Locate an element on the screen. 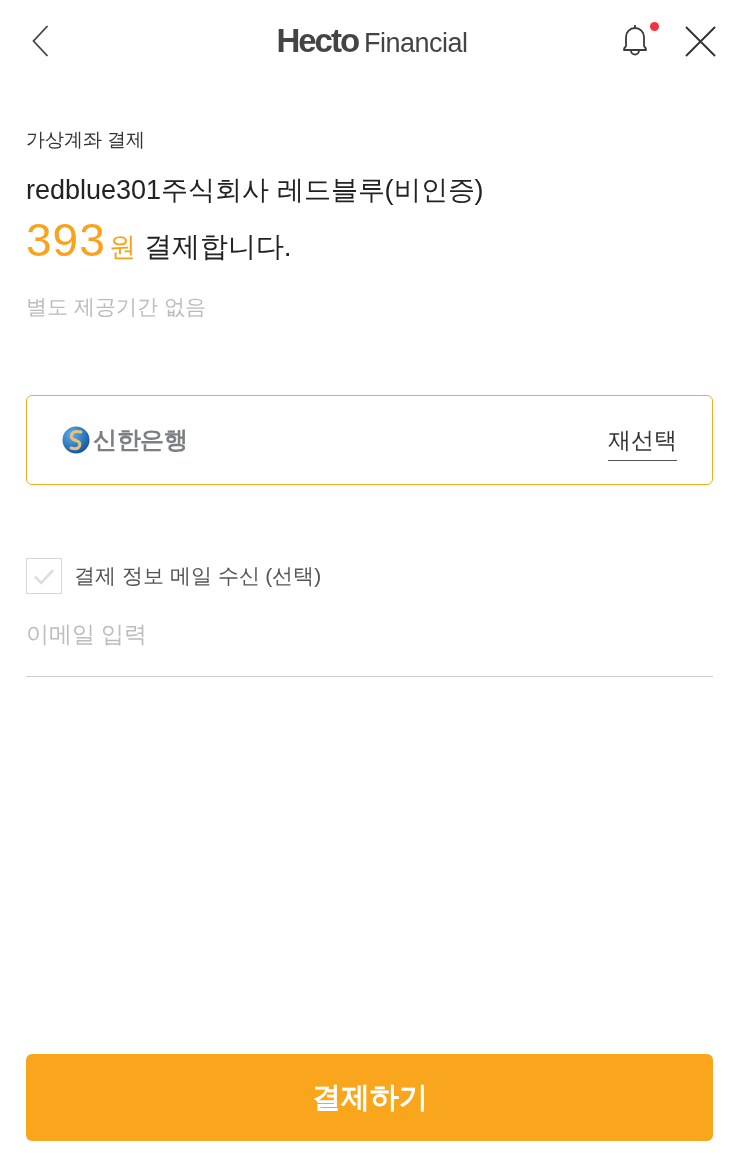 The image size is (744, 1168). payment-method-label: 가상계좌 결제 is located at coordinates (86, 140).